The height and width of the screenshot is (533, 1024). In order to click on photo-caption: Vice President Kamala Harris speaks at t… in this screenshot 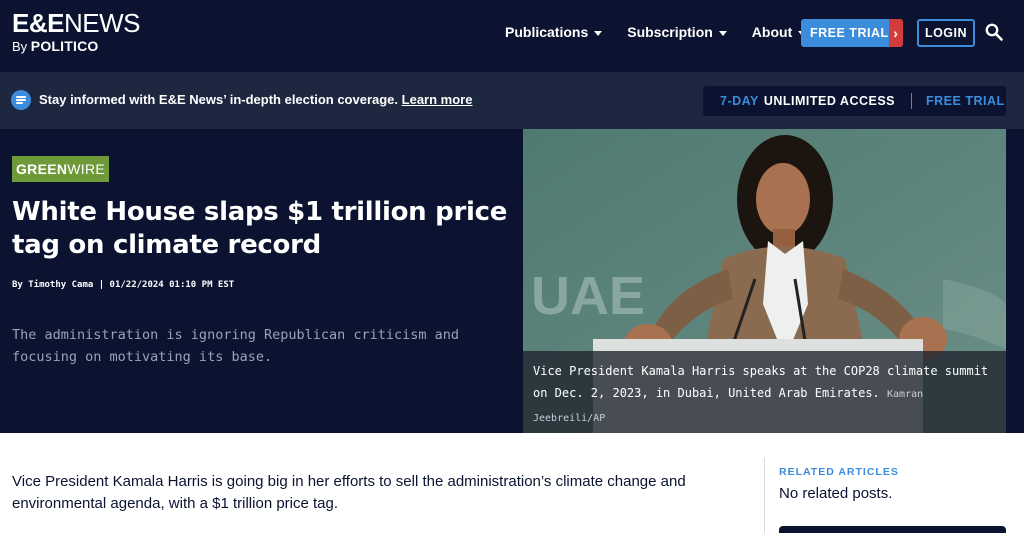, I will do `click(764, 392)`.